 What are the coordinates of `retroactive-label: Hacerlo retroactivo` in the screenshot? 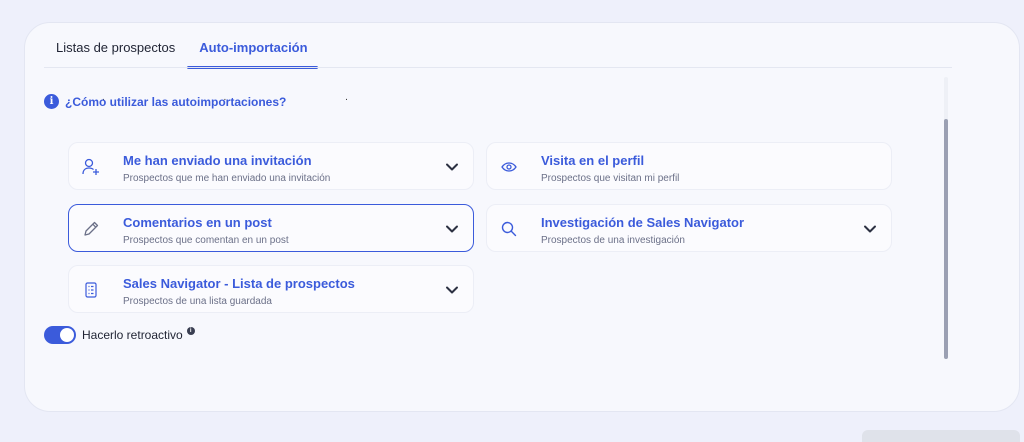 It's located at (132, 335).